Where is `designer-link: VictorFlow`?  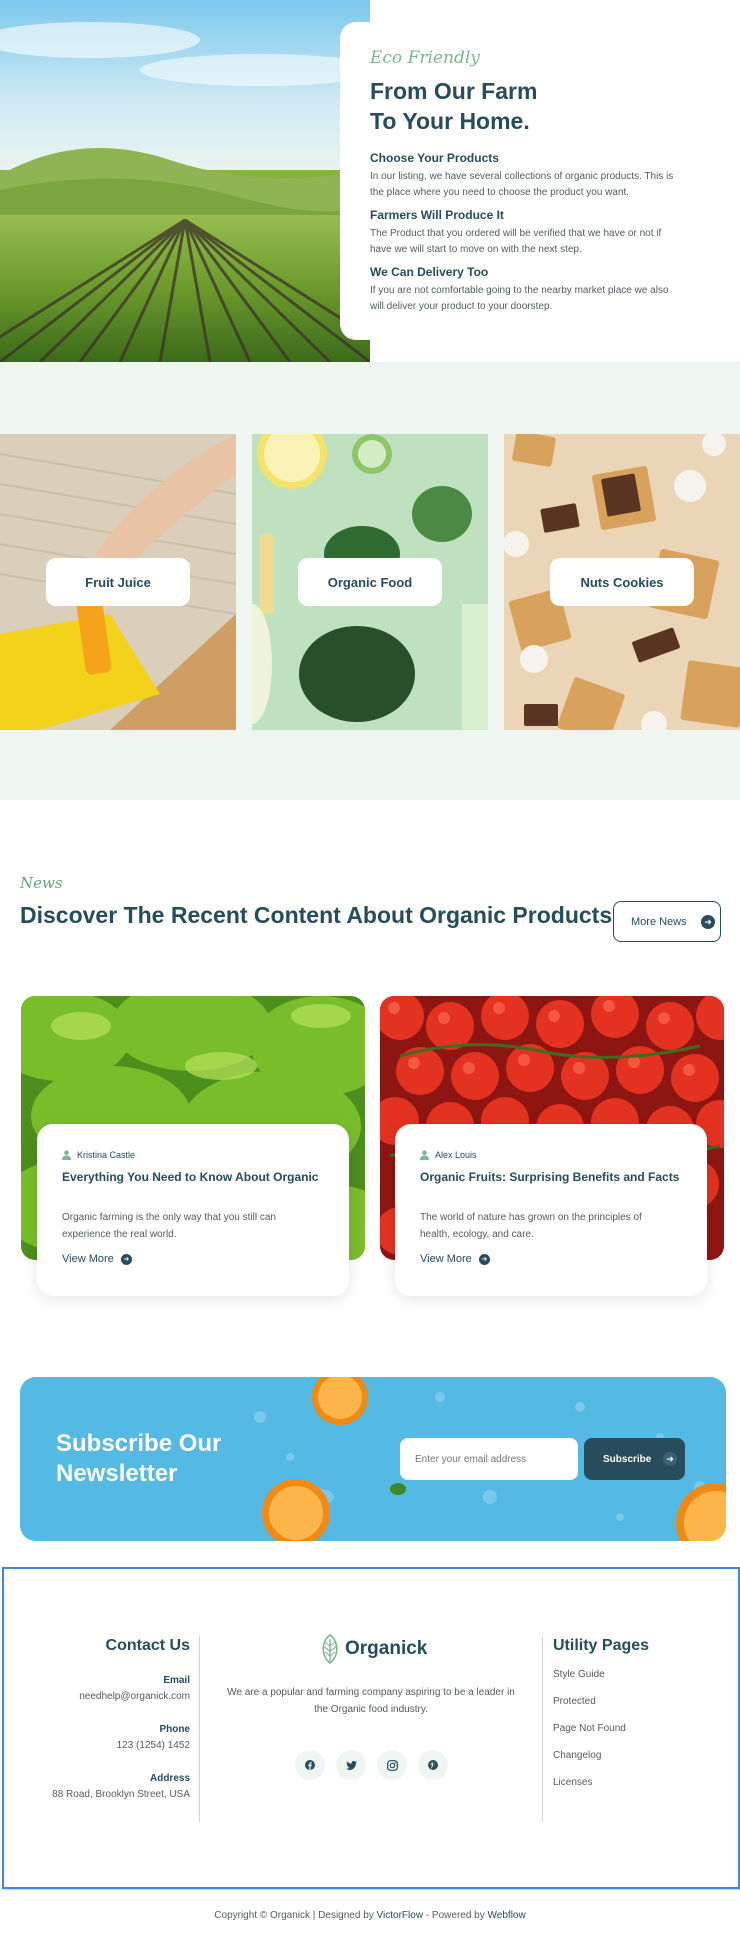 designer-link: VictorFlow is located at coordinates (400, 1915).